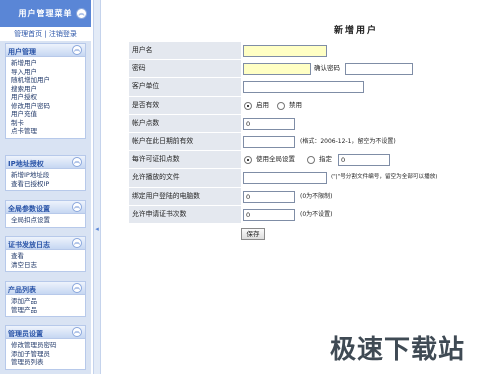 This screenshot has width=500, height=374. What do you see at coordinates (185, 178) in the screenshot?
I see `files-label: 允许播放的文件` at bounding box center [185, 178].